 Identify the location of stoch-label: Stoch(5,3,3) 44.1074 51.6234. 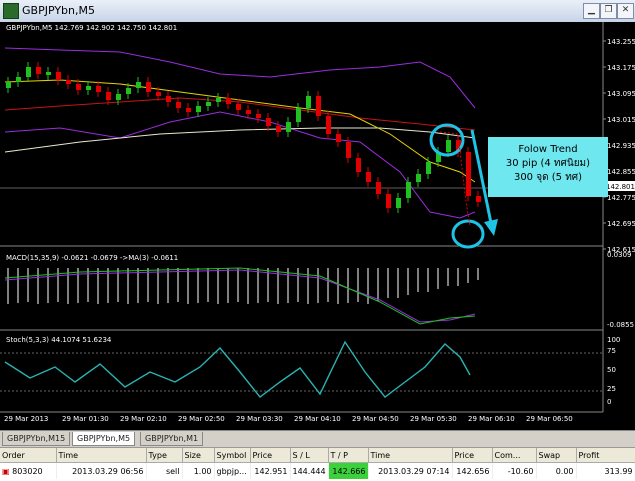
(59, 340).